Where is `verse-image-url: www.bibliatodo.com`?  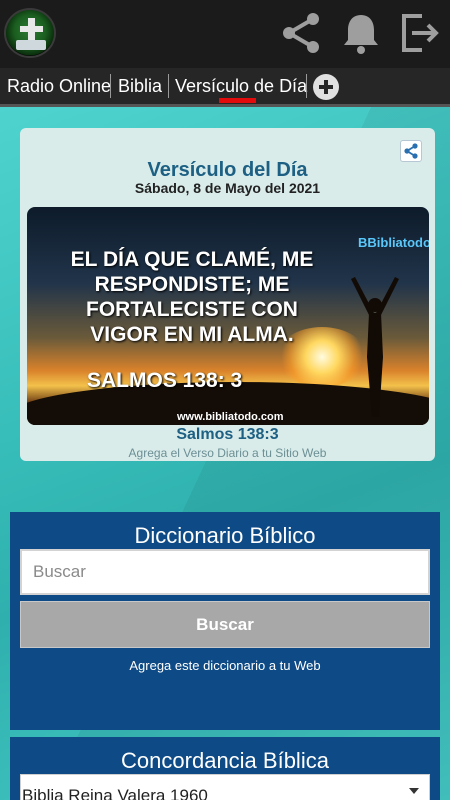 verse-image-url: www.bibliatodo.com is located at coordinates (230, 417).